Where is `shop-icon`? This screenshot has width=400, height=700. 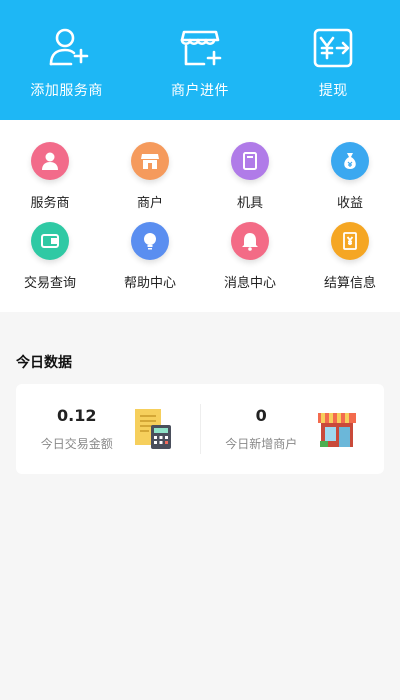 shop-icon is located at coordinates (337, 430).